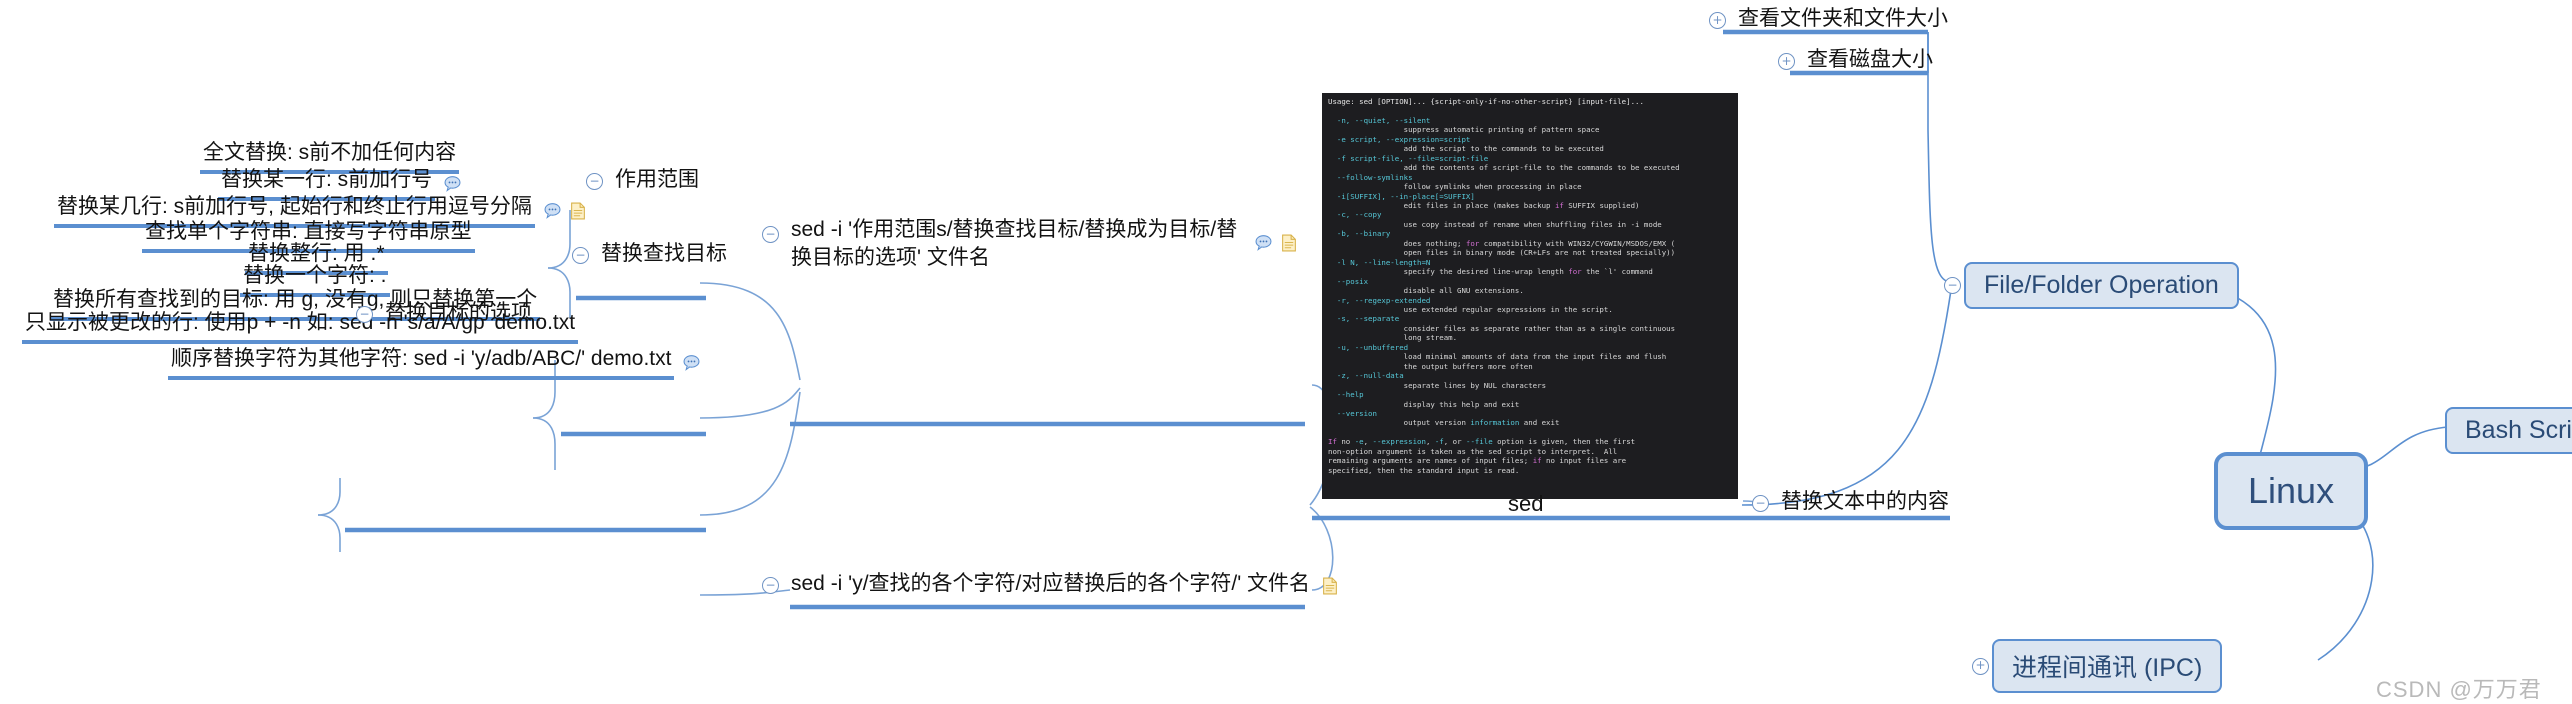 Image resolution: width=2572 pixels, height=704 pixels. What do you see at coordinates (1870, 59) in the screenshot?
I see `file-folder-child-1-label: 查看磁盘大小` at bounding box center [1870, 59].